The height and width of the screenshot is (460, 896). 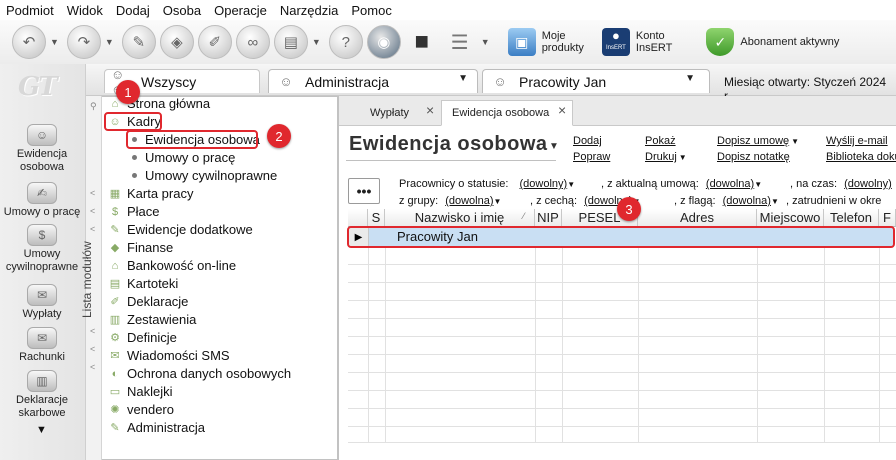 What do you see at coordinates (636, 42) in the screenshot?
I see `konto-insert-button: ● InsERT Konto InsERT` at bounding box center [636, 42].